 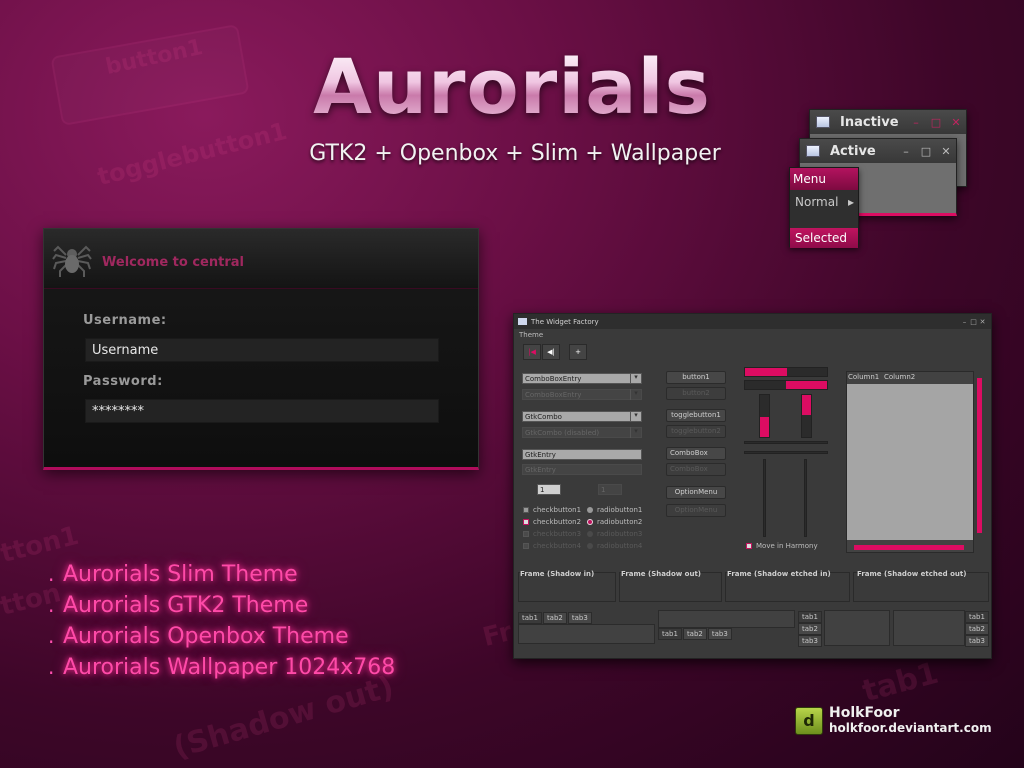 I want to click on tree-column-header: Column2, so click(x=899, y=377).